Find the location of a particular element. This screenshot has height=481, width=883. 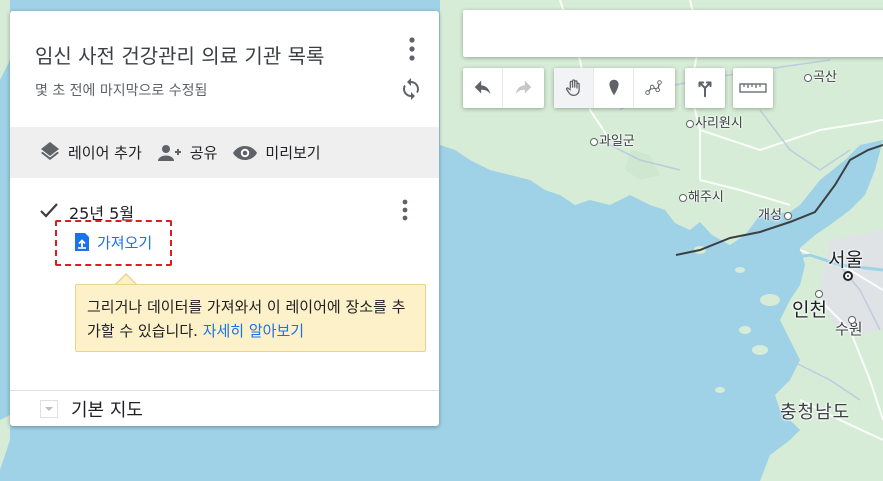

pan-button is located at coordinates (574, 88).